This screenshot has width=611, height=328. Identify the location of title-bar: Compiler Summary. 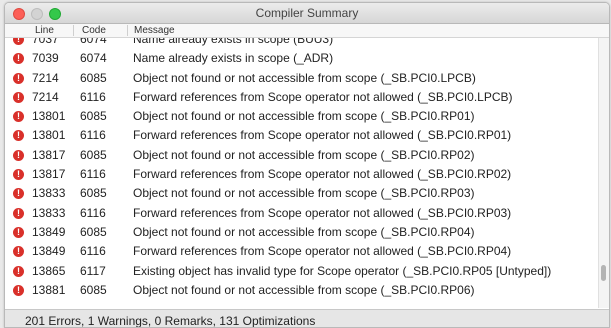
(307, 13).